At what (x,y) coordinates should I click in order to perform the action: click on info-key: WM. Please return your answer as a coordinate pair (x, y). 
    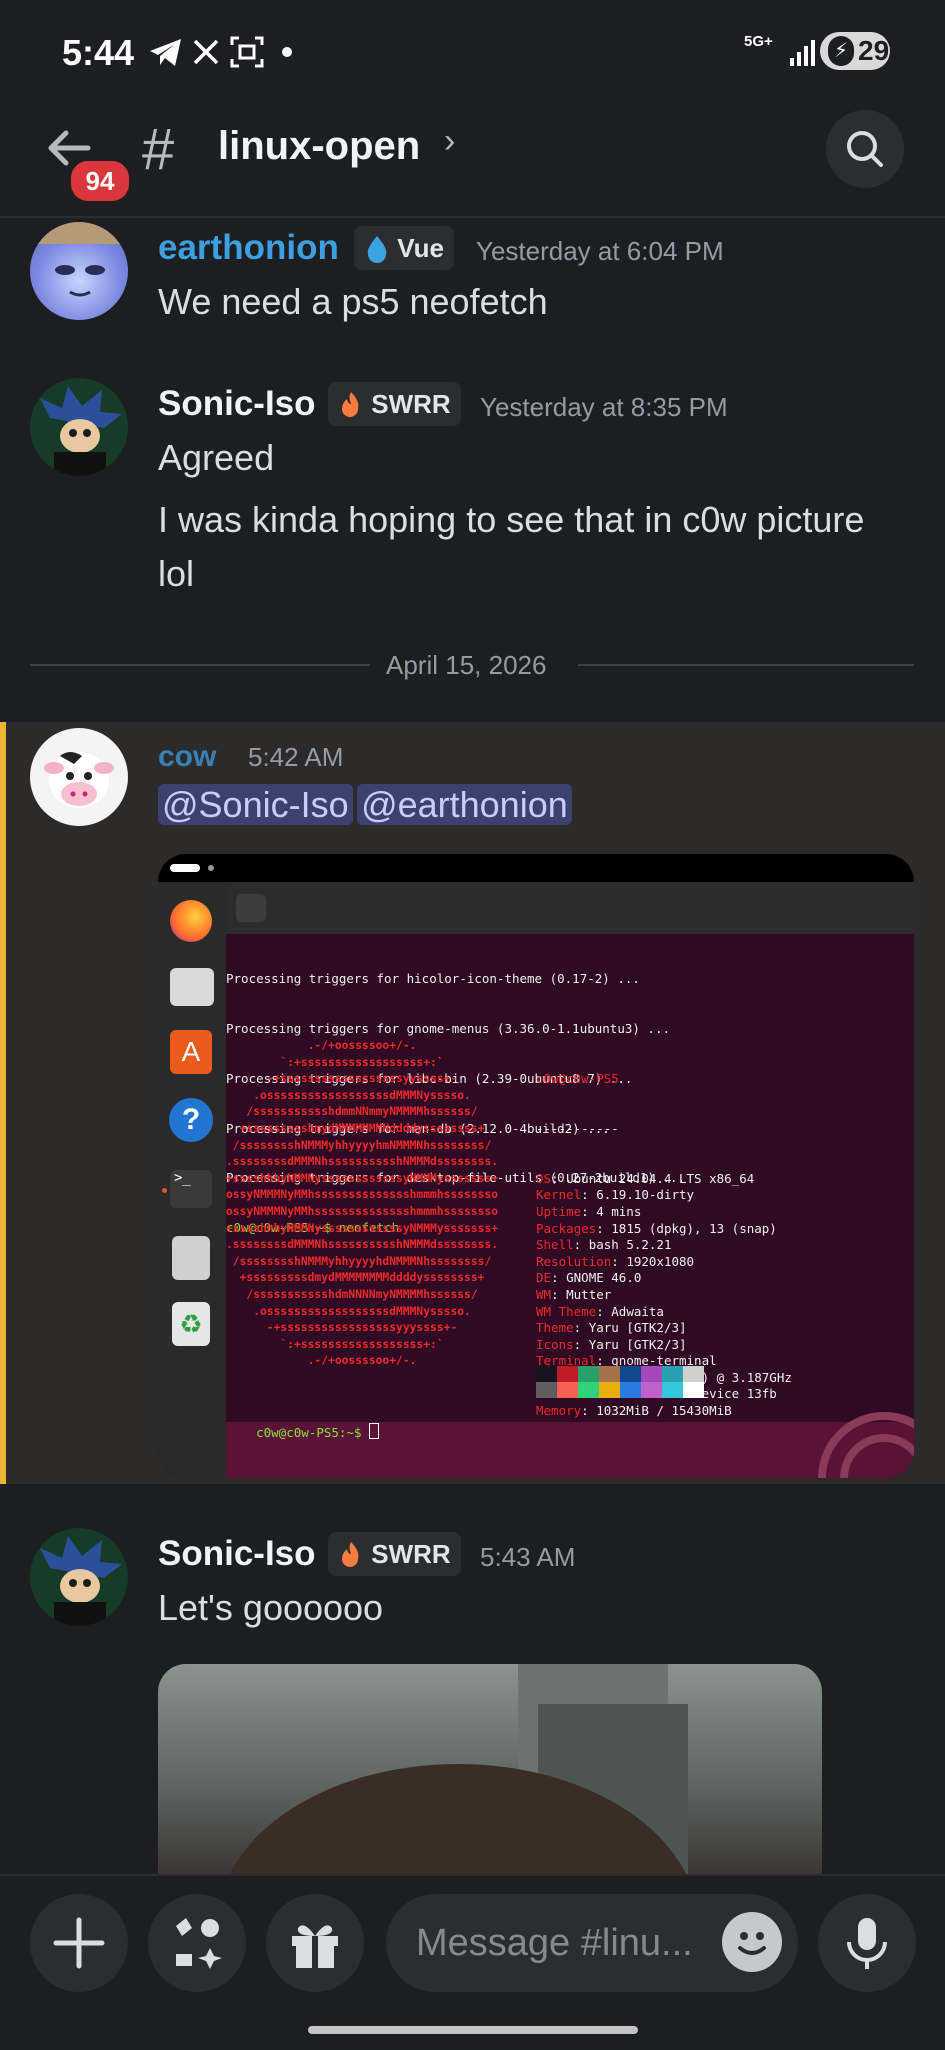
    Looking at the image, I should click on (544, 1294).